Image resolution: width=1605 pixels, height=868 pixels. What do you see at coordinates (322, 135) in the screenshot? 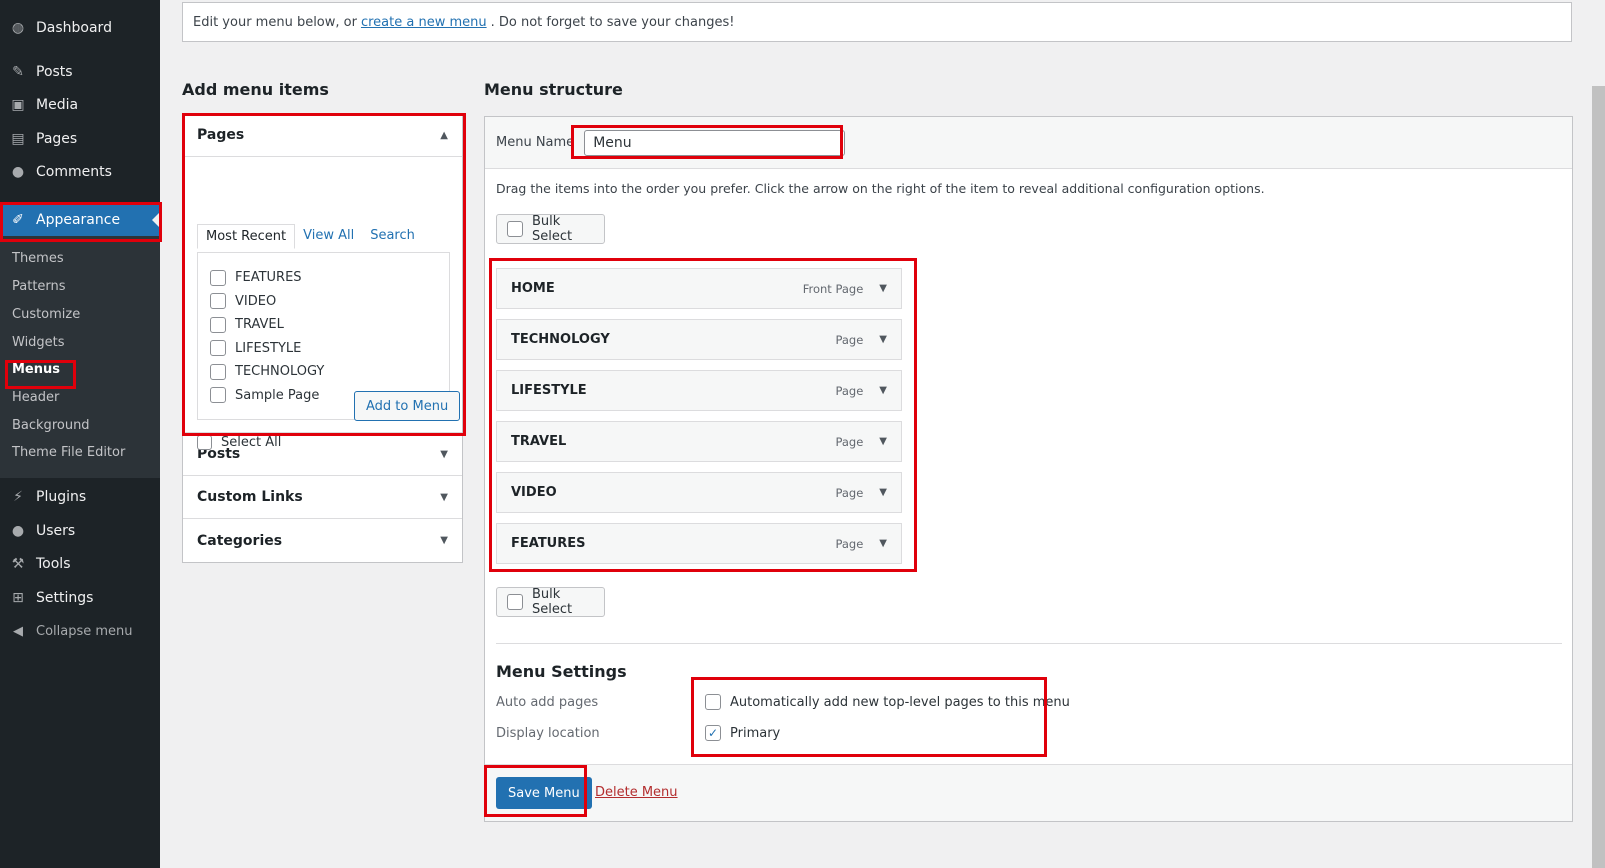
I see `pages-section-header: Pages ▲` at bounding box center [322, 135].